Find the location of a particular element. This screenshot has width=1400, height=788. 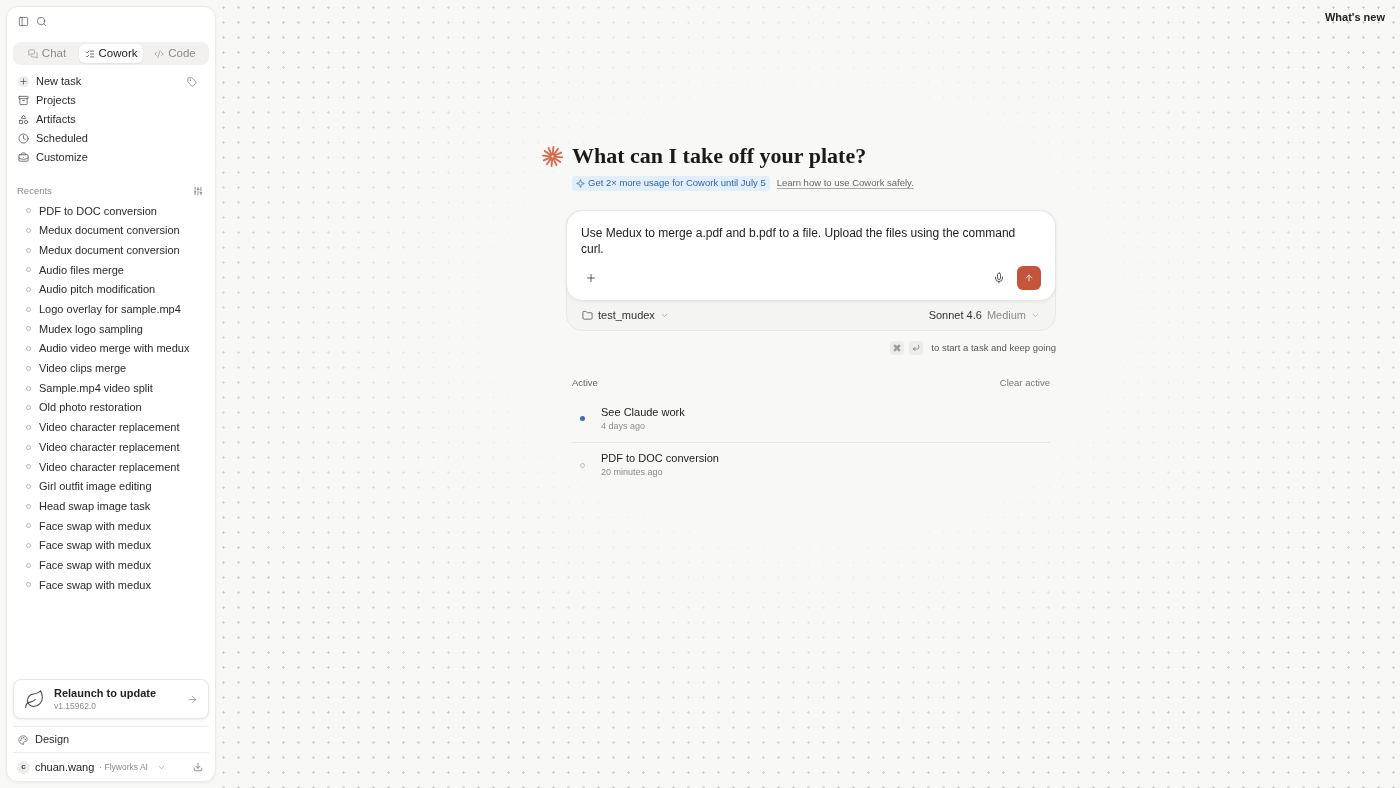

arrow-up-icon is located at coordinates (1029, 278).